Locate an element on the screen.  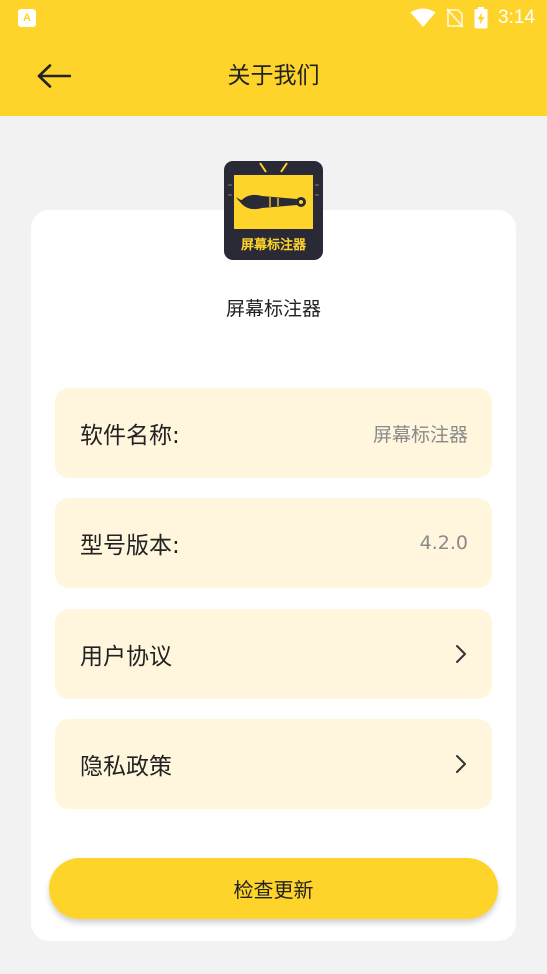
row-value: 屏幕标注器 is located at coordinates (420, 434).